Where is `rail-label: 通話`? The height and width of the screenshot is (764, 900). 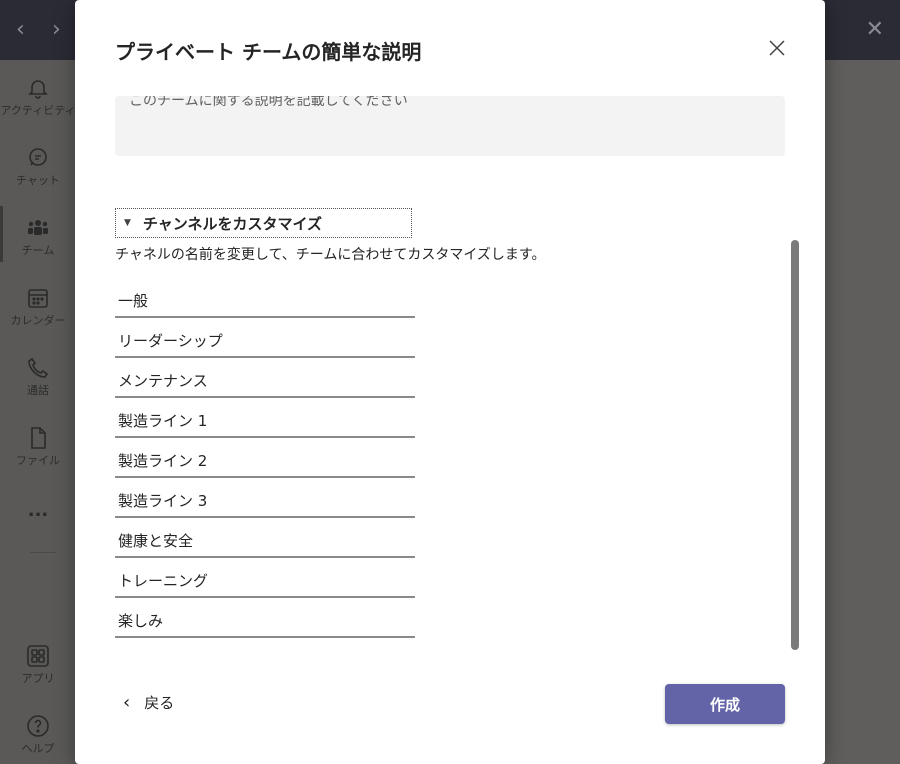
rail-label: 通話 is located at coordinates (38, 390).